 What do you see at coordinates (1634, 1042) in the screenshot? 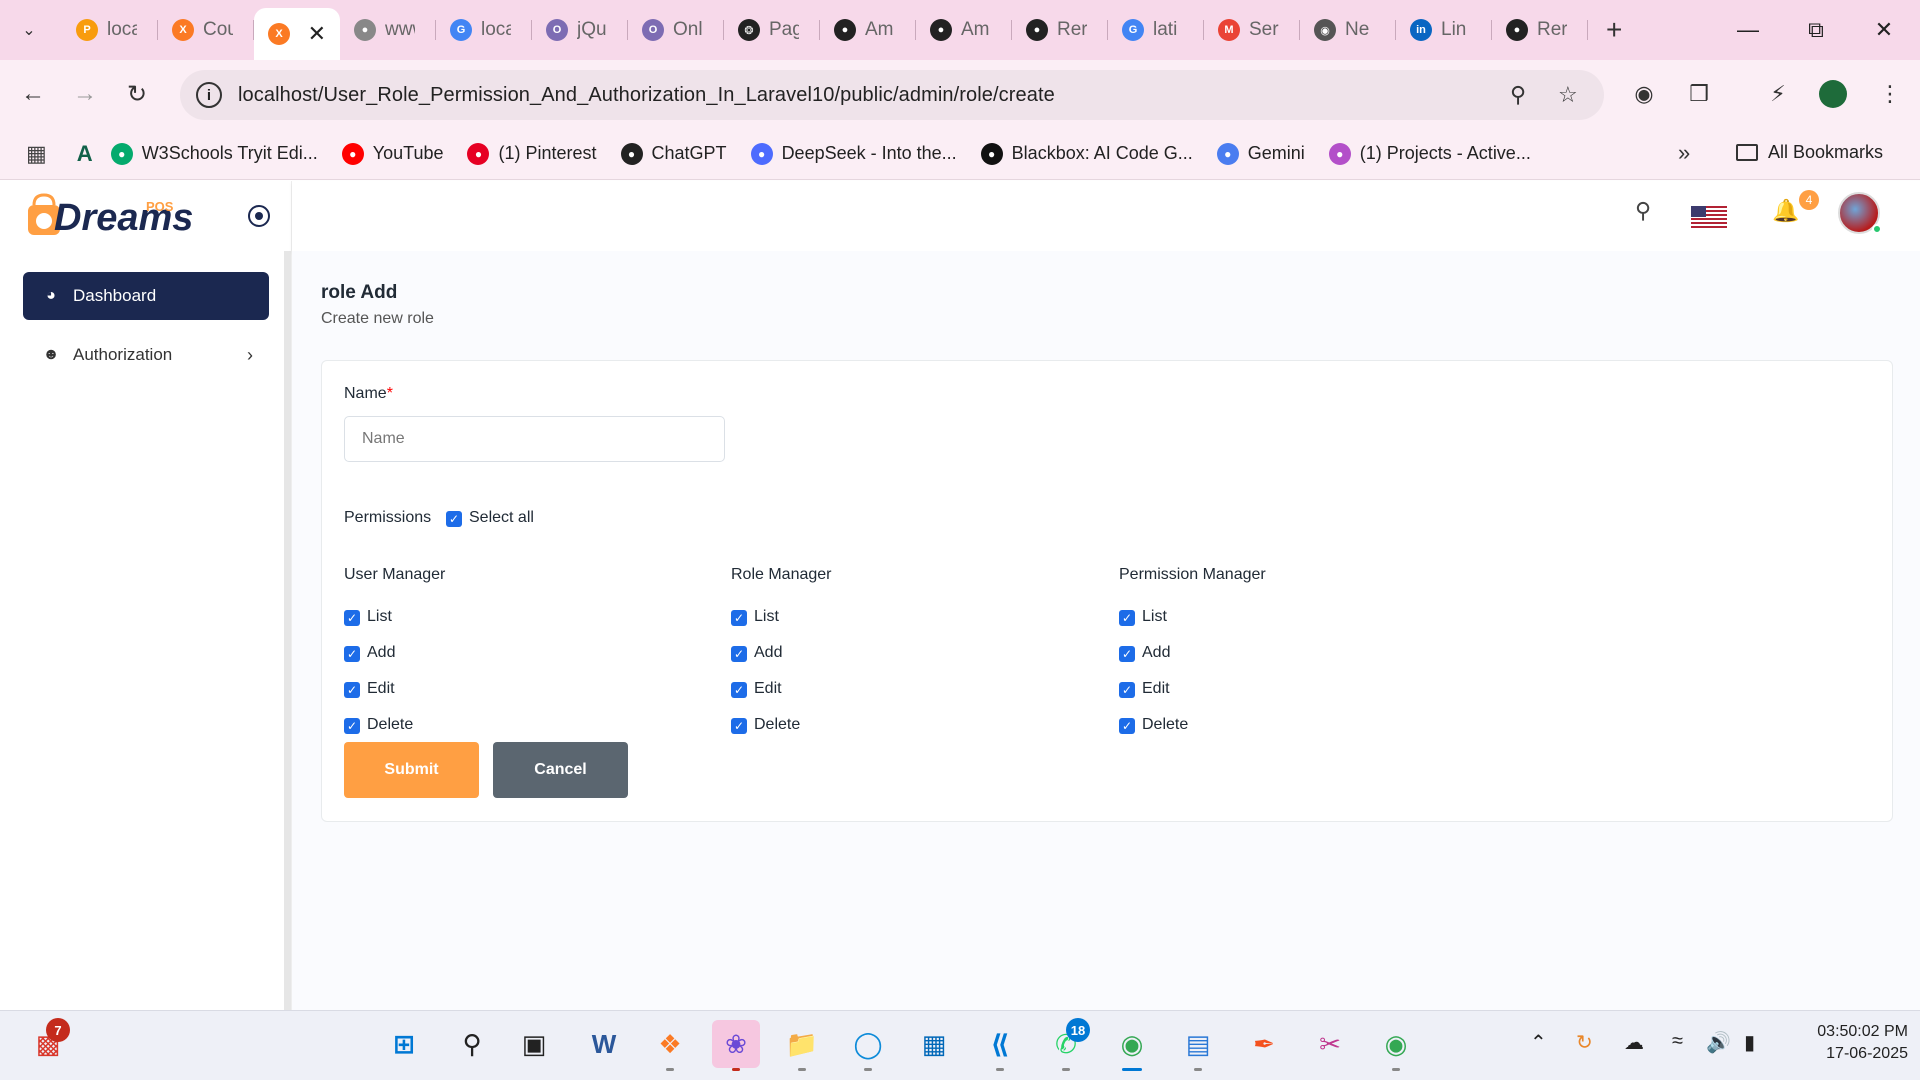
I see `onedrive-icon: ☁` at bounding box center [1634, 1042].